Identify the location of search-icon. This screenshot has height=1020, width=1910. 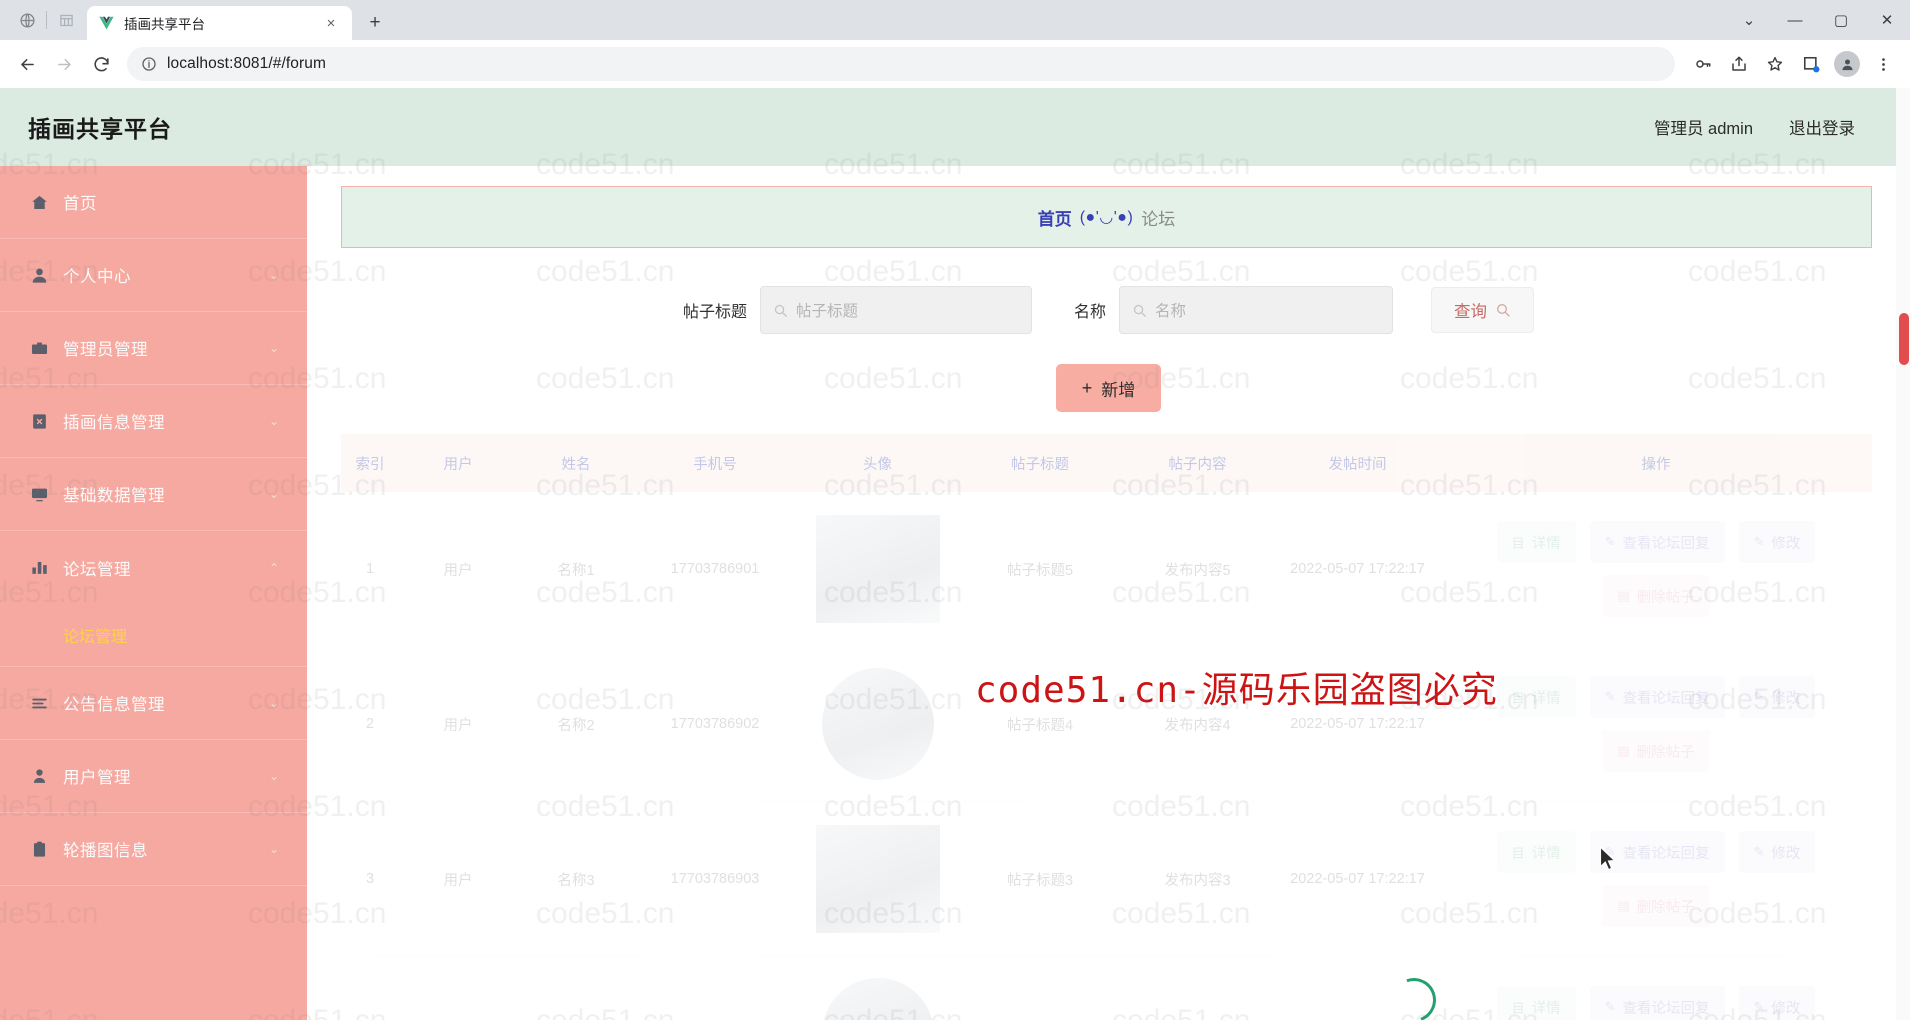
(1139, 310).